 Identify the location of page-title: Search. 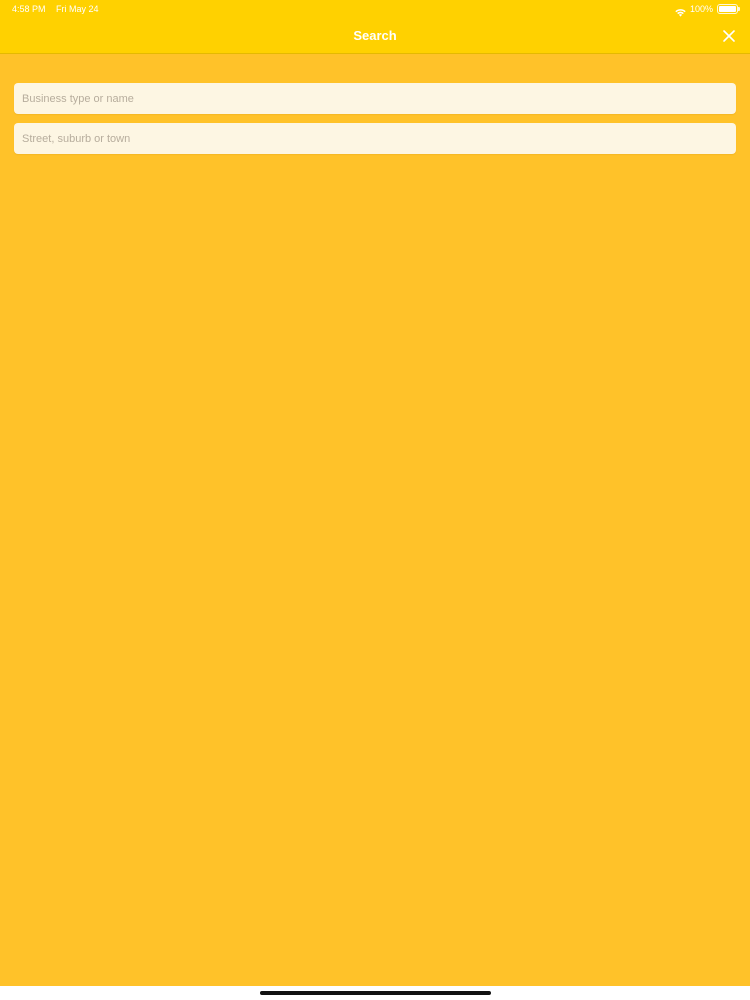
(375, 35).